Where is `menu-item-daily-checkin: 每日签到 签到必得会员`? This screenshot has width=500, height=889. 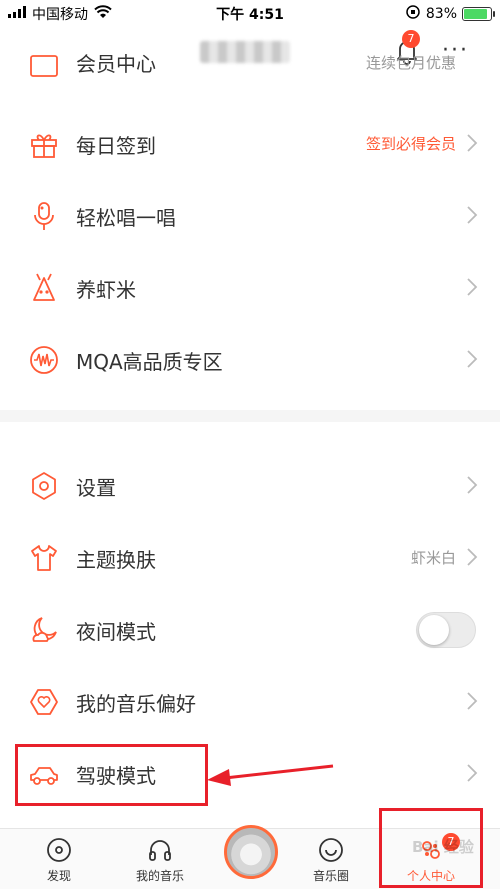
menu-item-daily-checkin: 每日签到 签到必得会员 is located at coordinates (250, 144).